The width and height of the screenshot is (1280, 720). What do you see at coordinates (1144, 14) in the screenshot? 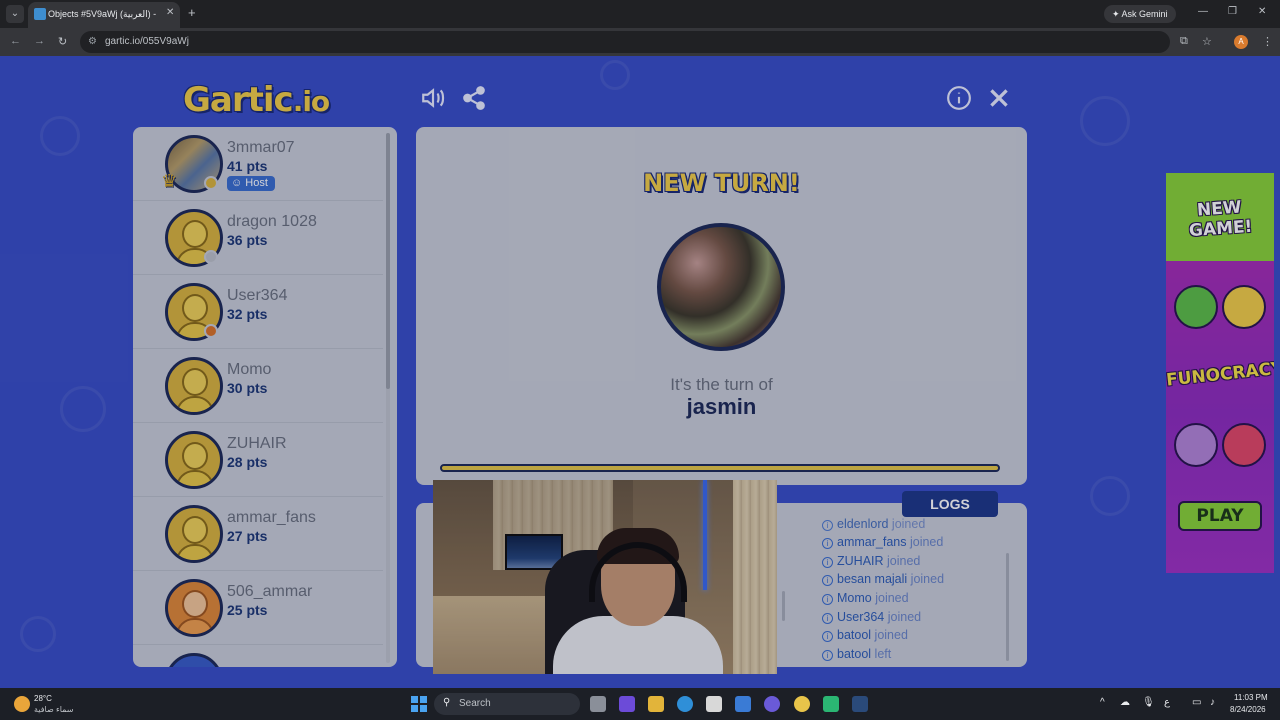
I see `ask-gemini-label: Ask Gemini` at bounding box center [1144, 14].